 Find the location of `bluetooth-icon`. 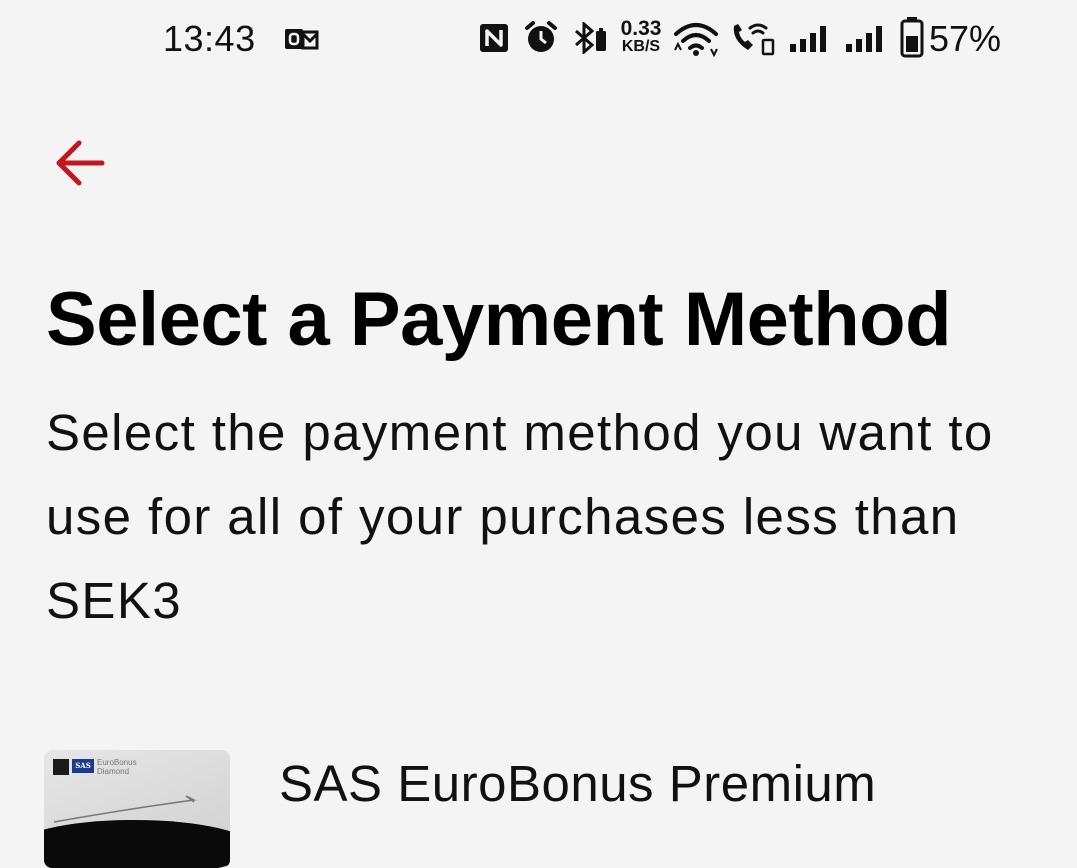

bluetooth-icon is located at coordinates (590, 38).